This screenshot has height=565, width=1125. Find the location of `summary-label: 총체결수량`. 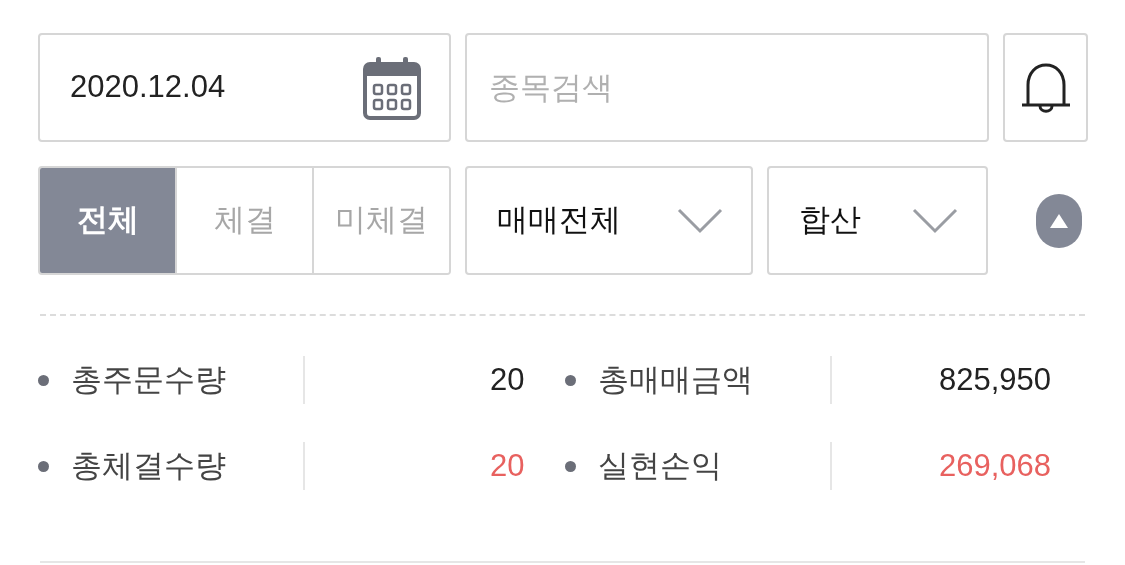

summary-label: 총체결수량 is located at coordinates (149, 465).